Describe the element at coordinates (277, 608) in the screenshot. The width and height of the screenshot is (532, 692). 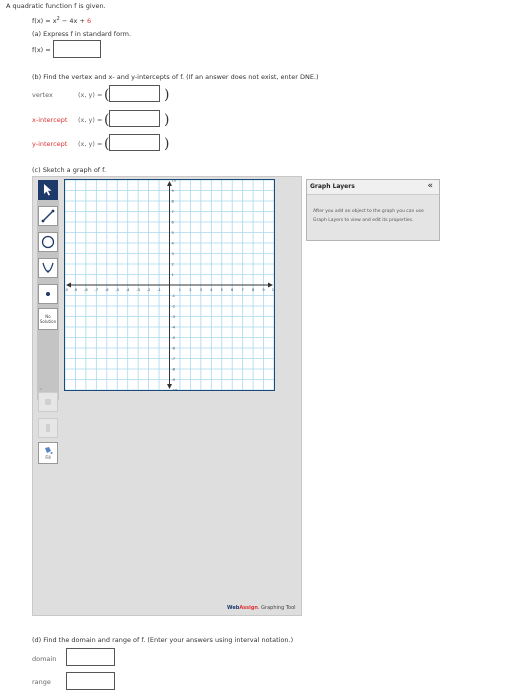
I see `brand-suffix: . Graphing Tool` at that location.